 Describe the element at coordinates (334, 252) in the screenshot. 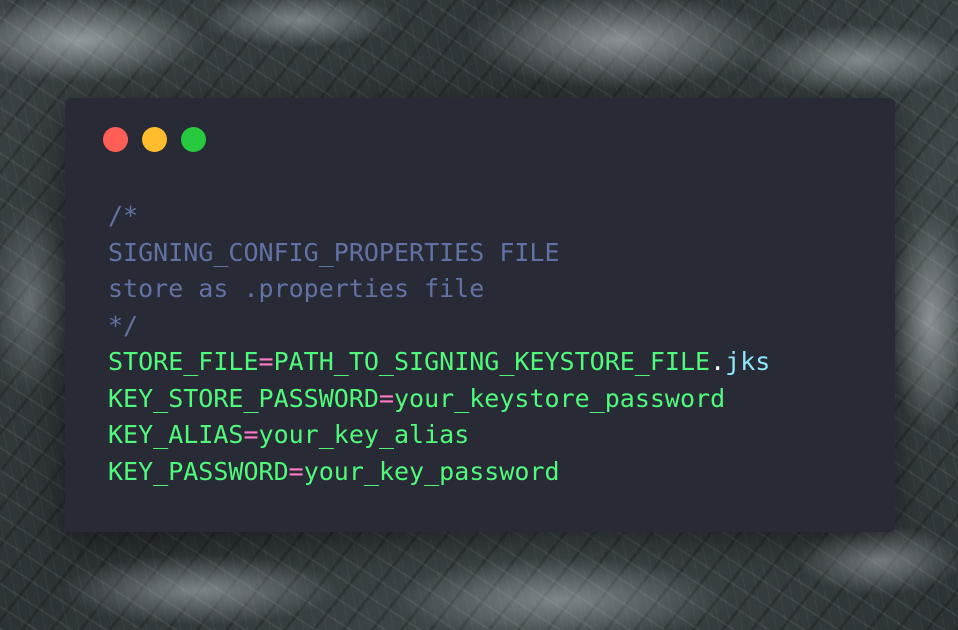

I see `comment-title: SIGNING_CONFIG_PROPERTIES FILE` at that location.